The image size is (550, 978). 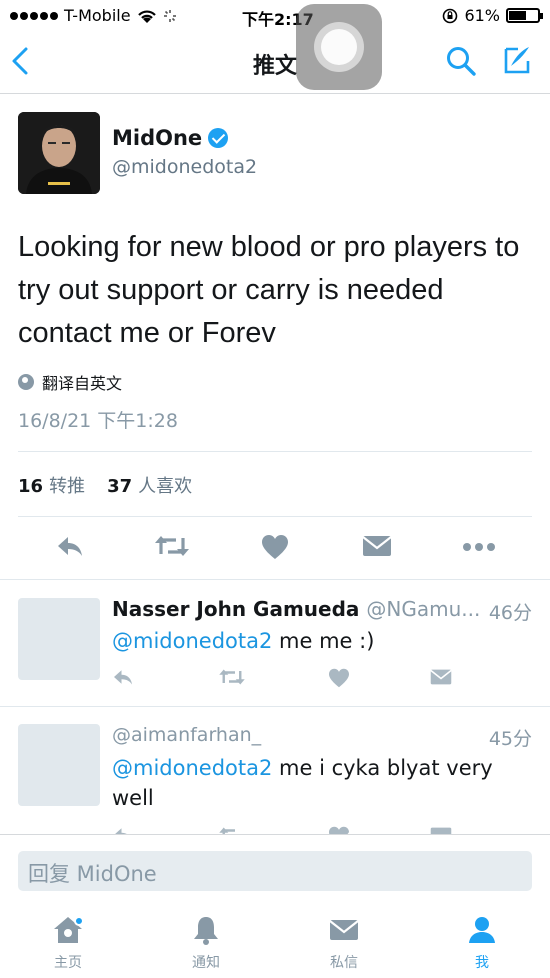 What do you see at coordinates (105, 485) in the screenshot?
I see `tweet-stats: 16 转推 37 人喜欢` at bounding box center [105, 485].